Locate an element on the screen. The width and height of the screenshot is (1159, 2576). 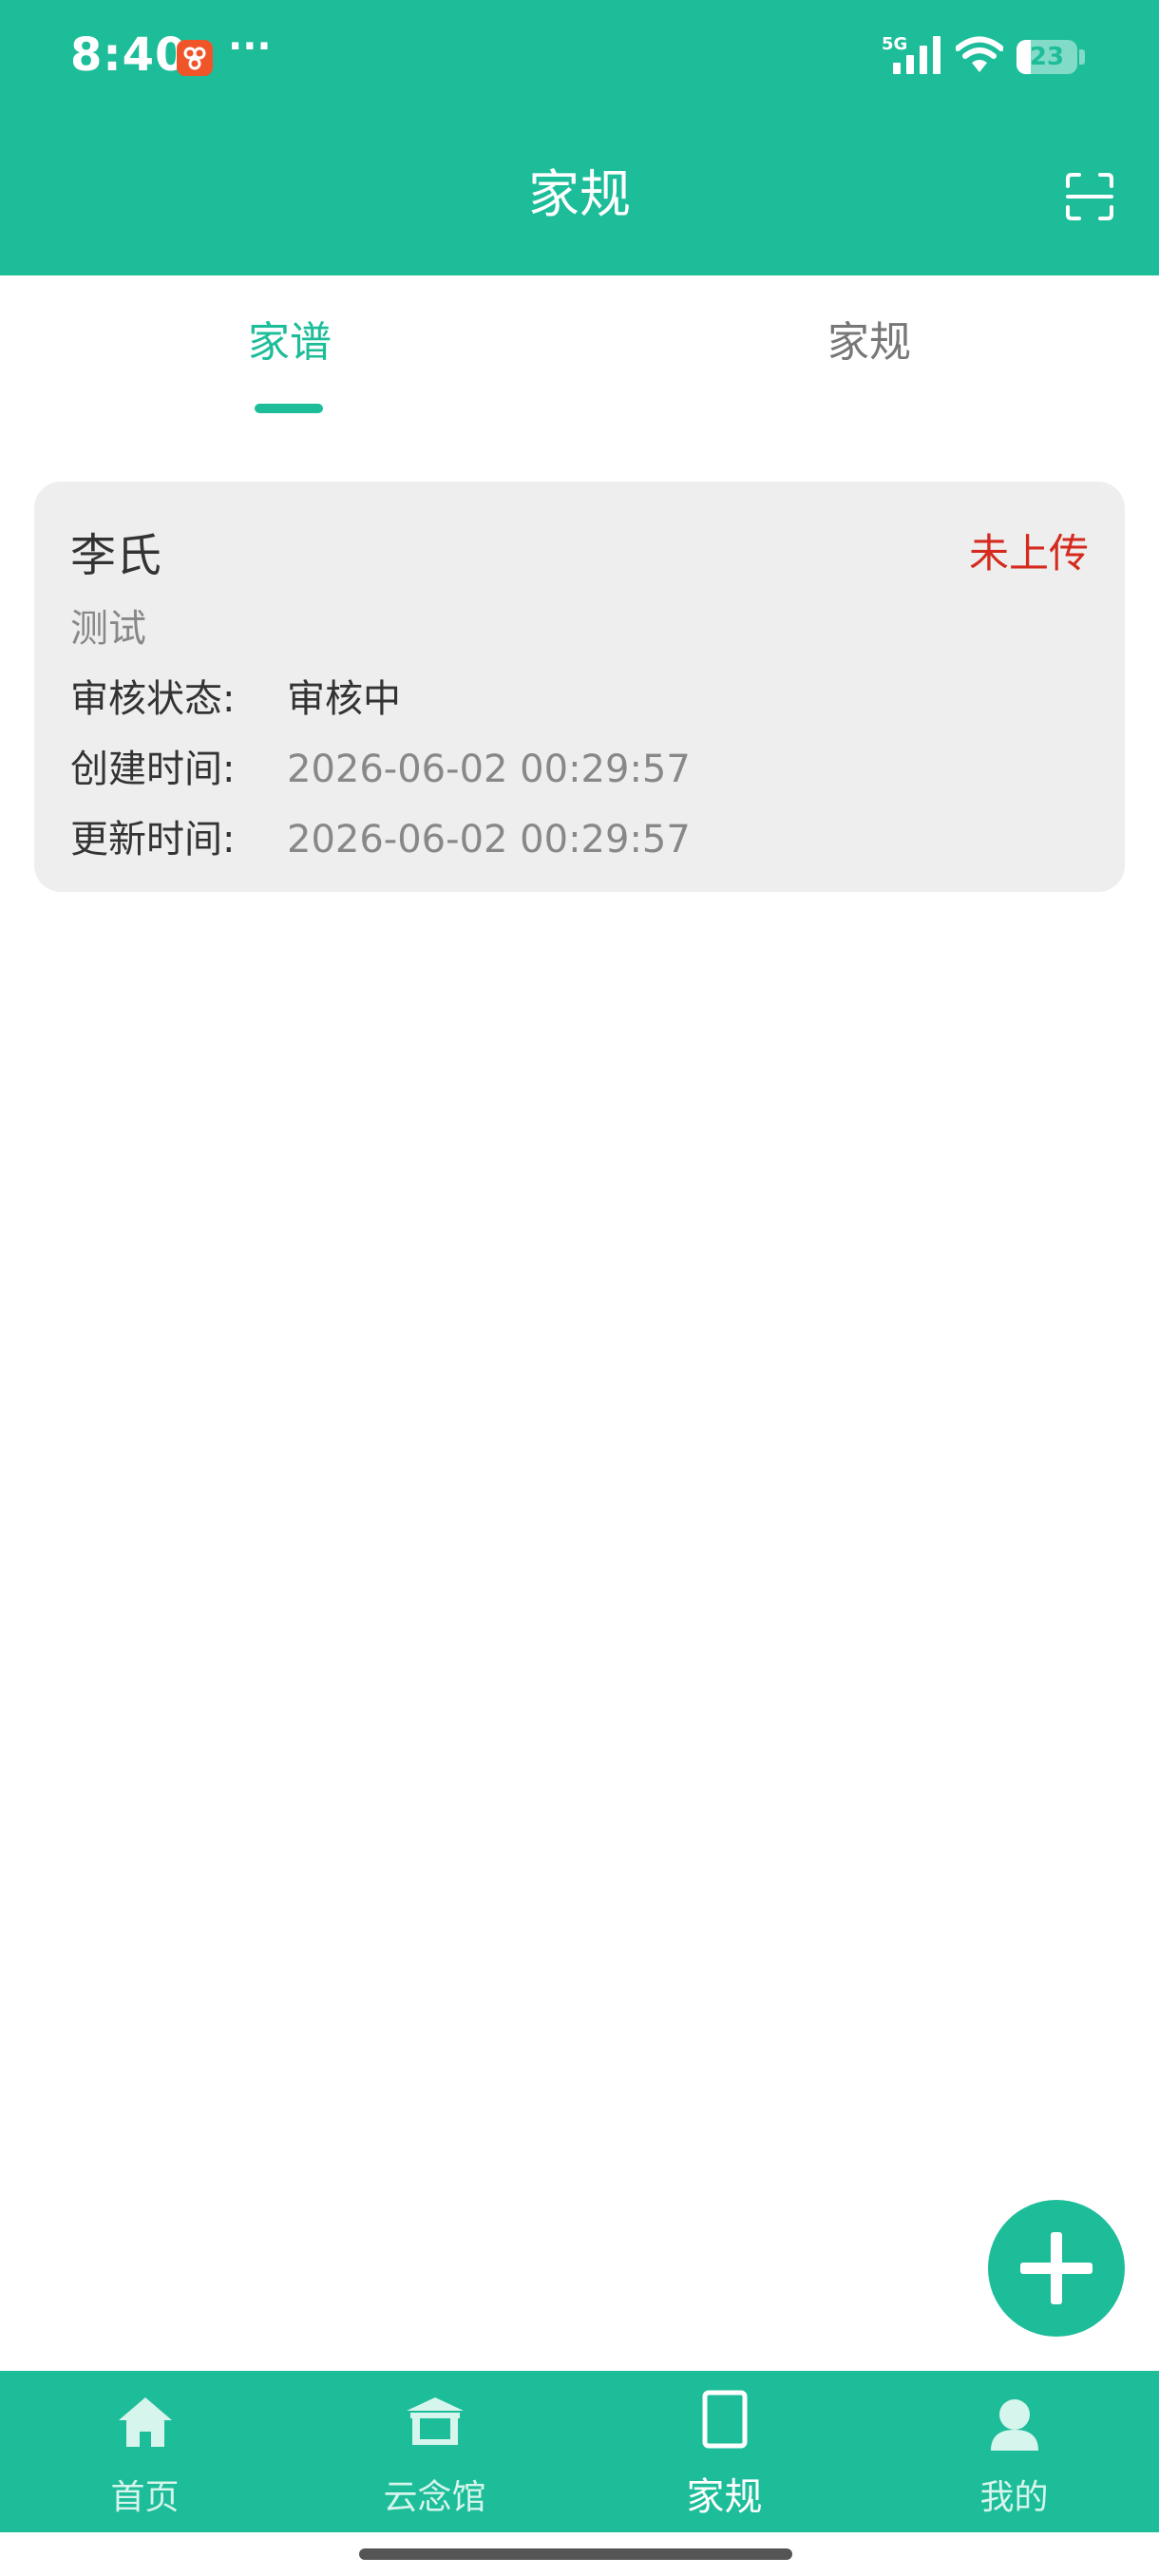
bottom-nav-home-label: 首页 is located at coordinates (145, 2497).